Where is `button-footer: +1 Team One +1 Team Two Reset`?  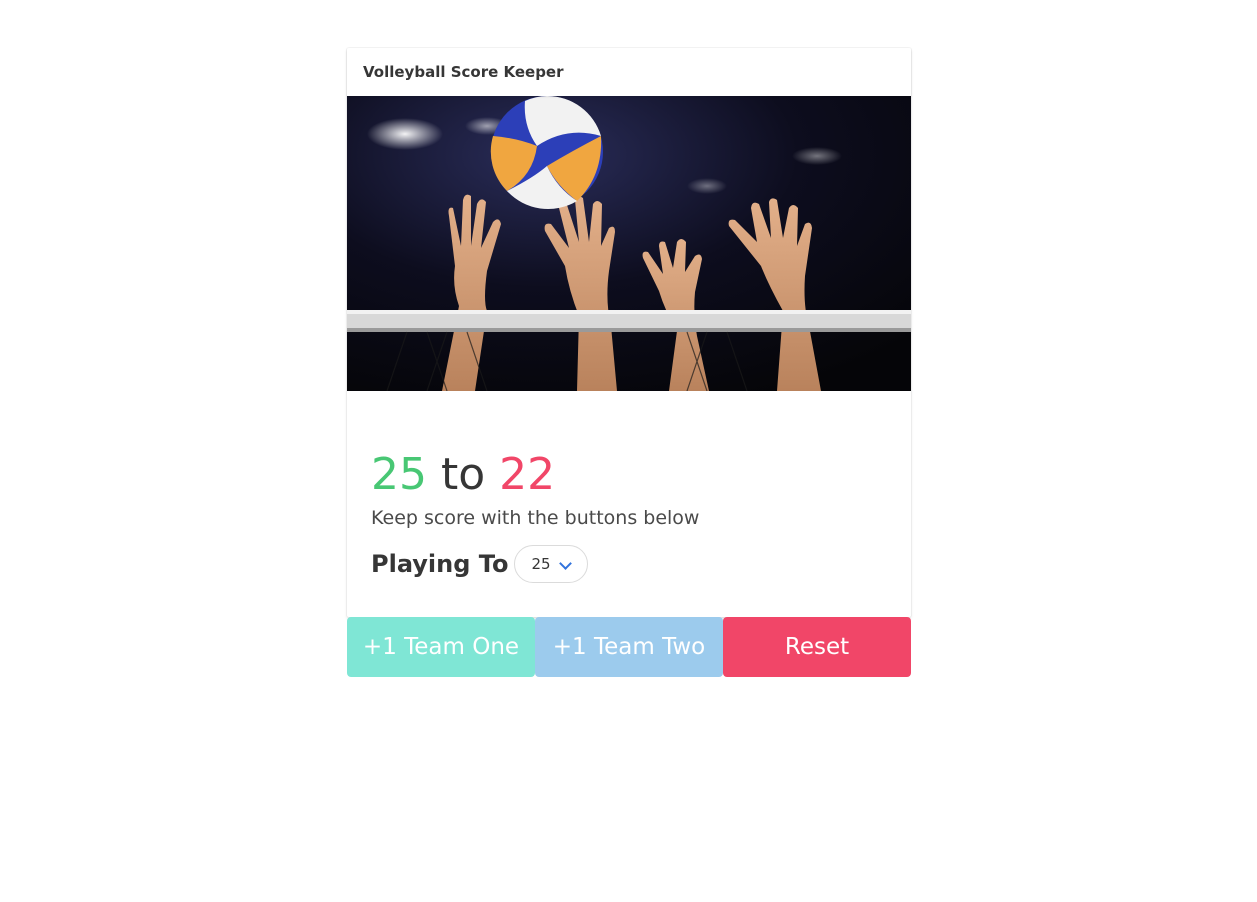 button-footer: +1 Team One +1 Team Two Reset is located at coordinates (629, 647).